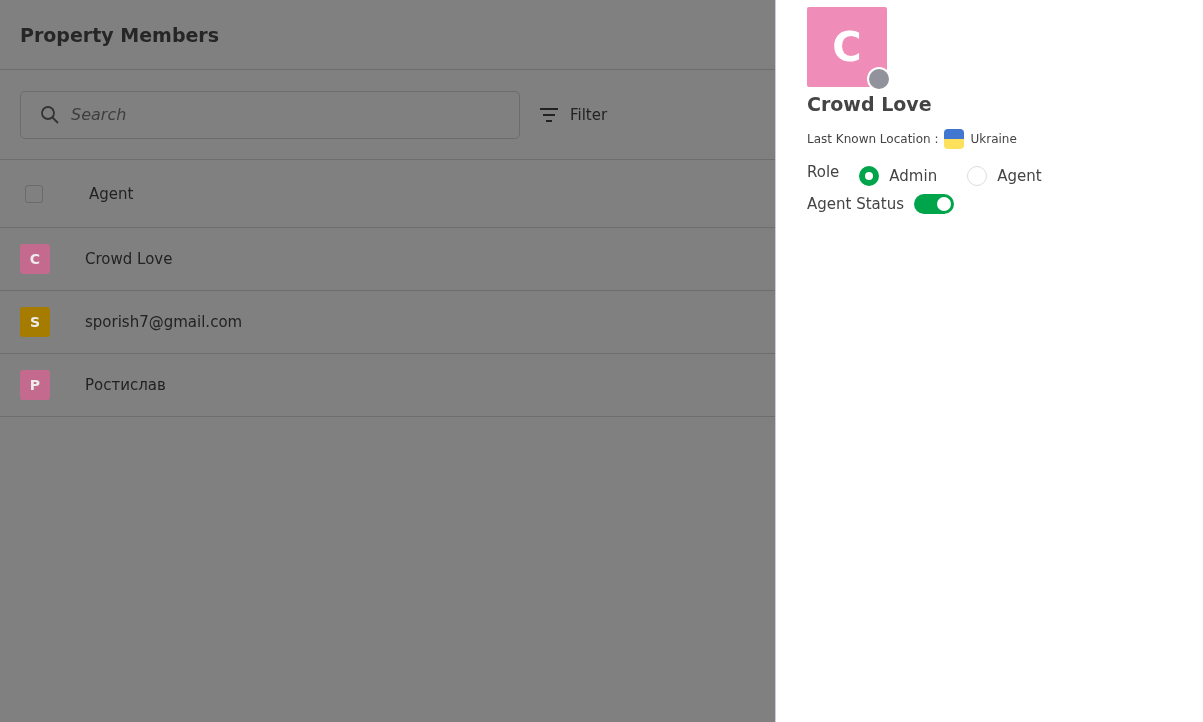 This screenshot has width=1203, height=722. What do you see at coordinates (35, 259) in the screenshot?
I see `avatar: C` at bounding box center [35, 259].